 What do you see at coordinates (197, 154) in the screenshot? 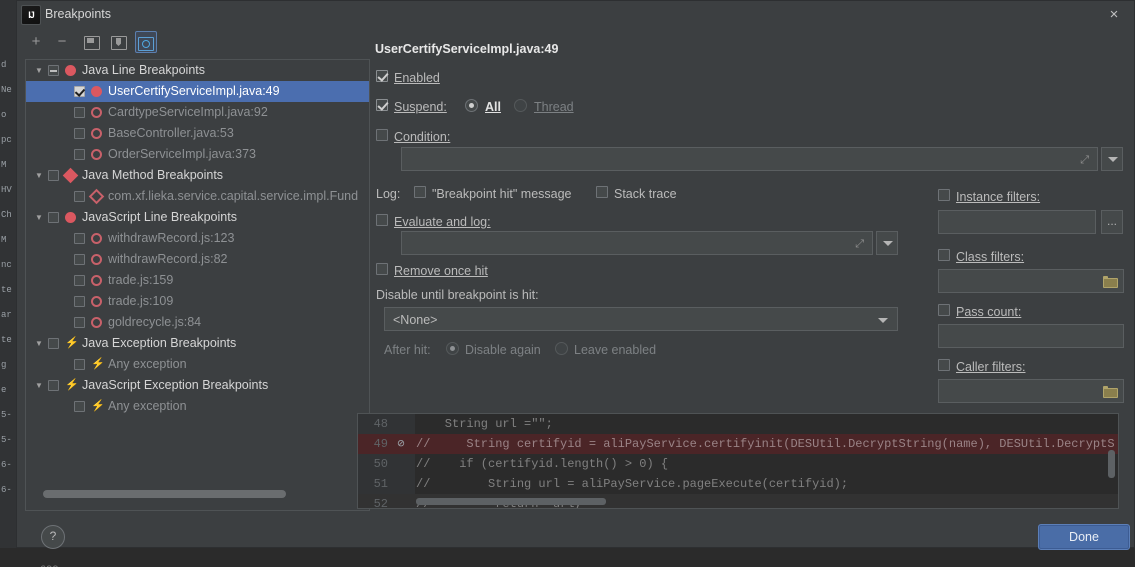
I see `tree-row: OrderServiceImpl.java:373` at bounding box center [197, 154].